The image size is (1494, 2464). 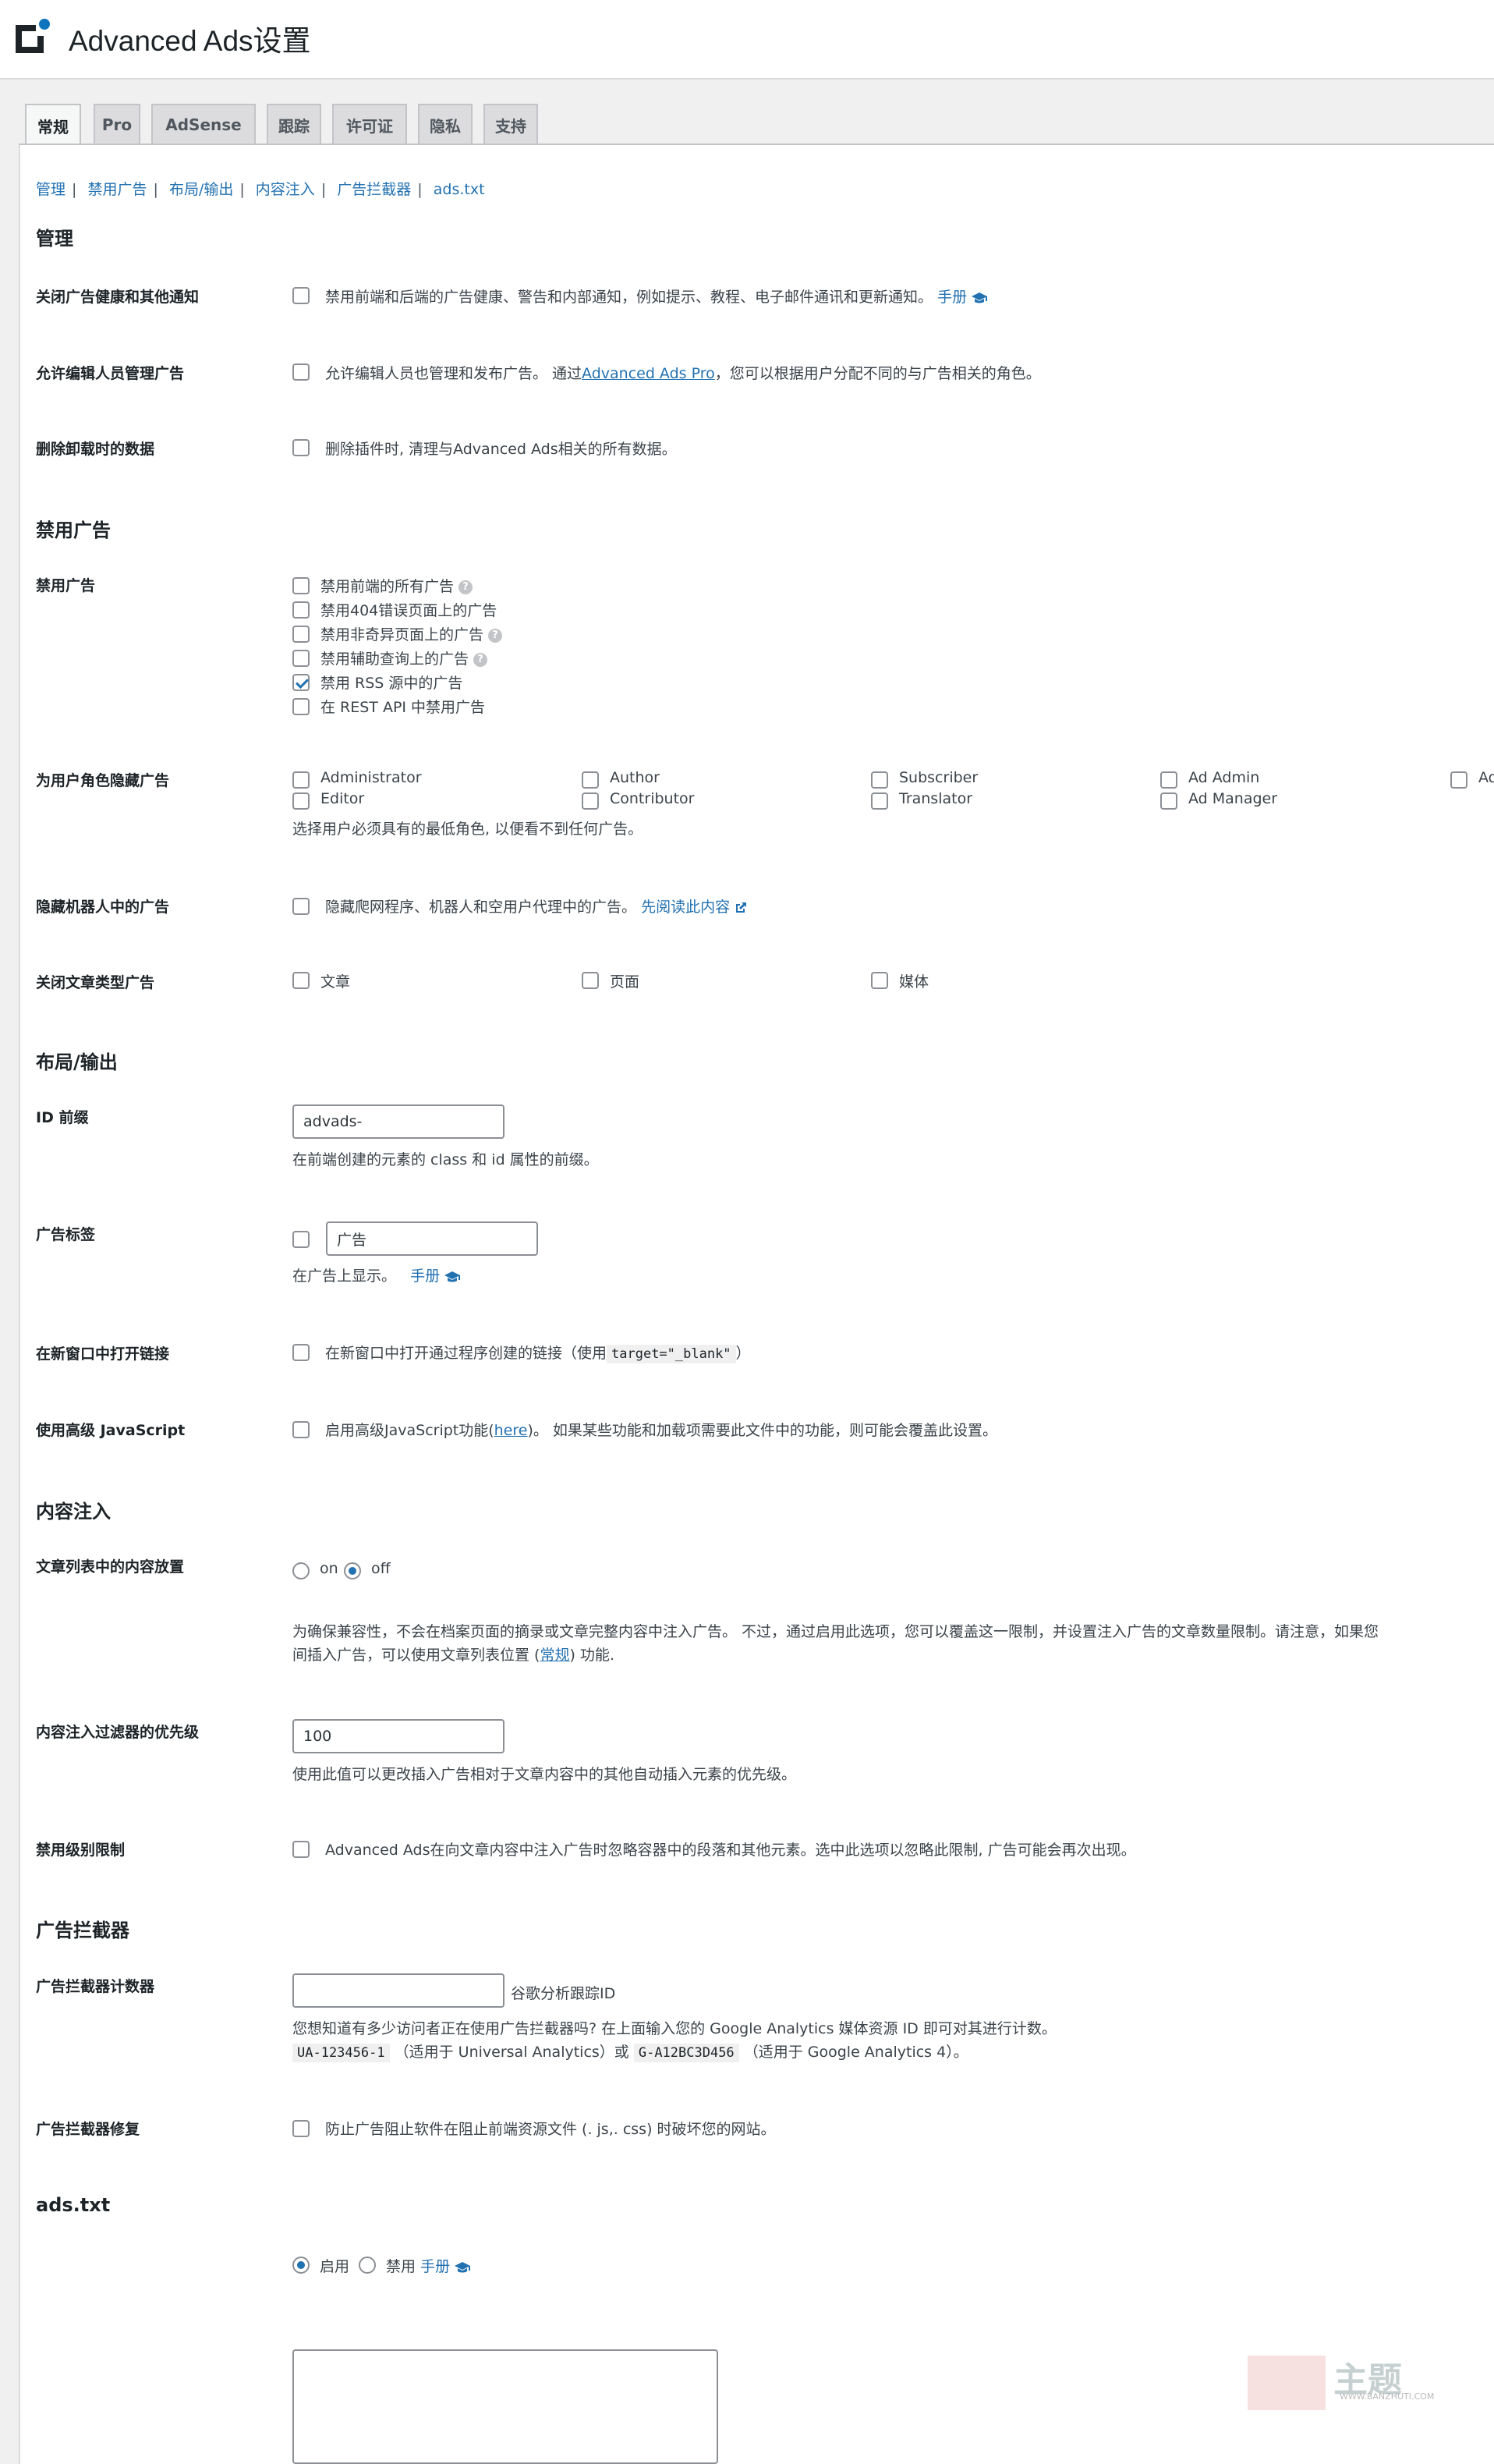 What do you see at coordinates (53, 125) in the screenshot?
I see `tab-general: 常规` at bounding box center [53, 125].